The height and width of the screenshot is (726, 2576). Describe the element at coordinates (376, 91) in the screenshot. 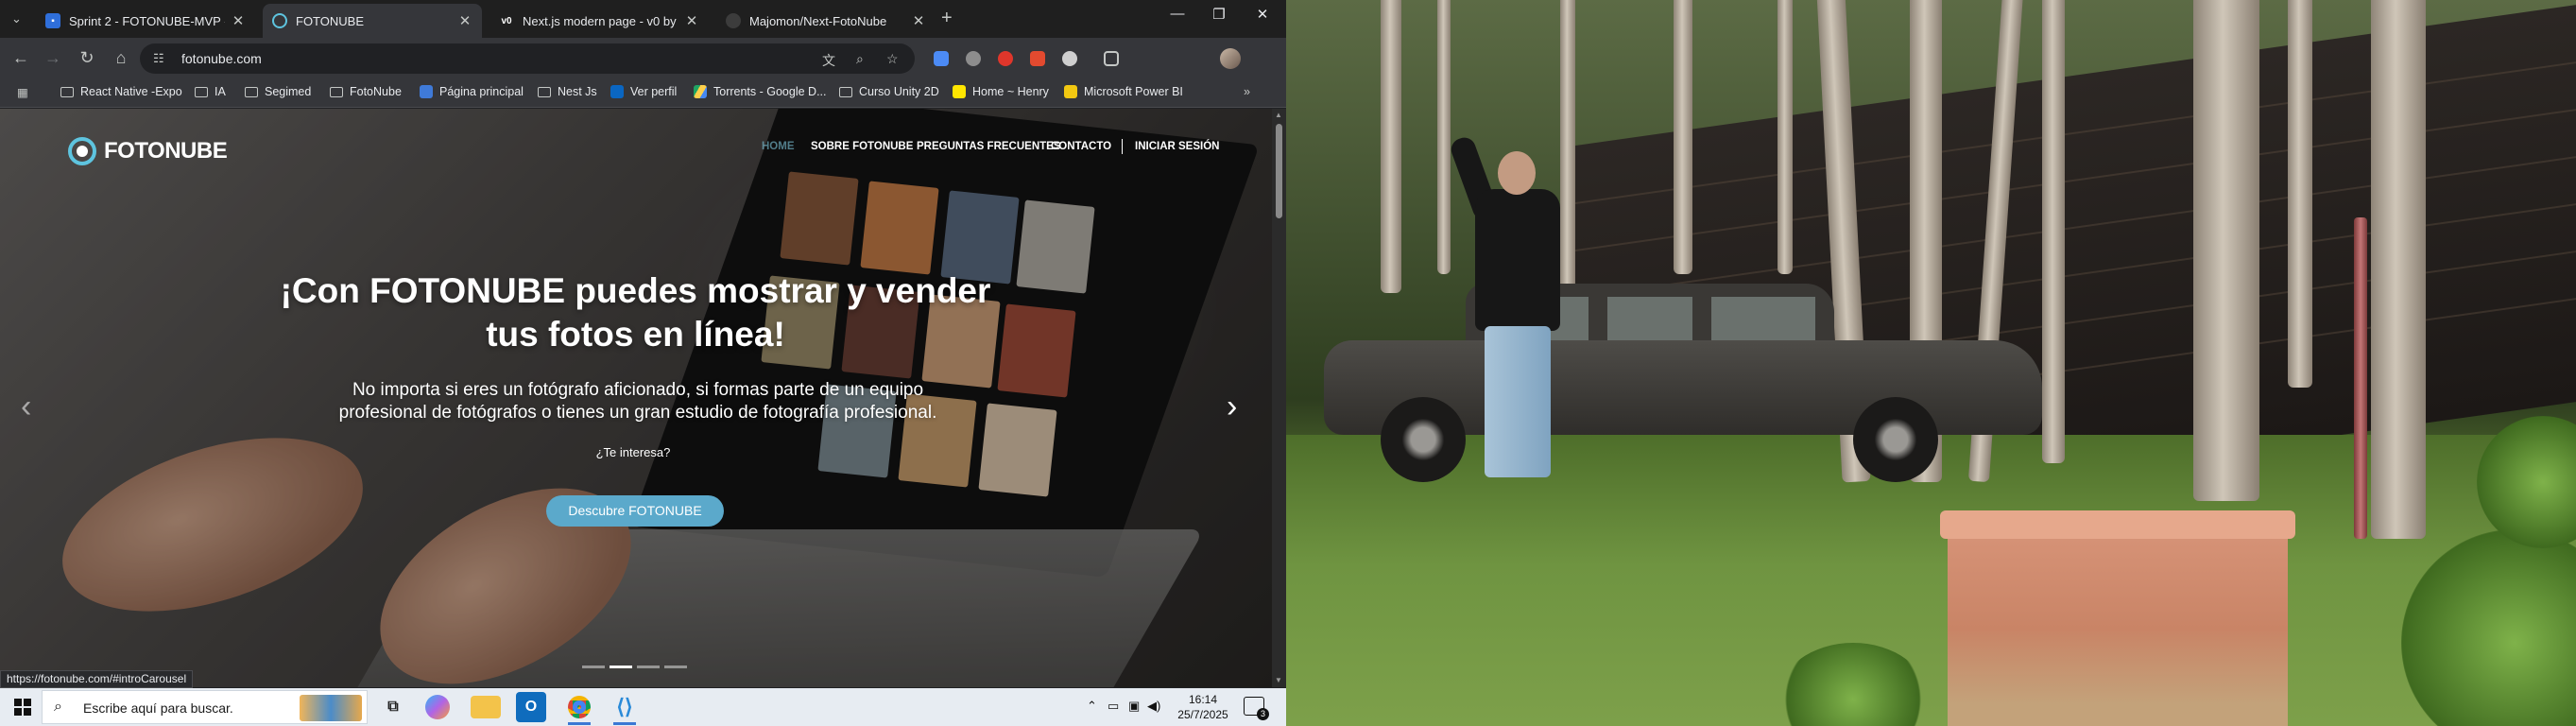

I see `bookmark-label: FotoNube` at that location.